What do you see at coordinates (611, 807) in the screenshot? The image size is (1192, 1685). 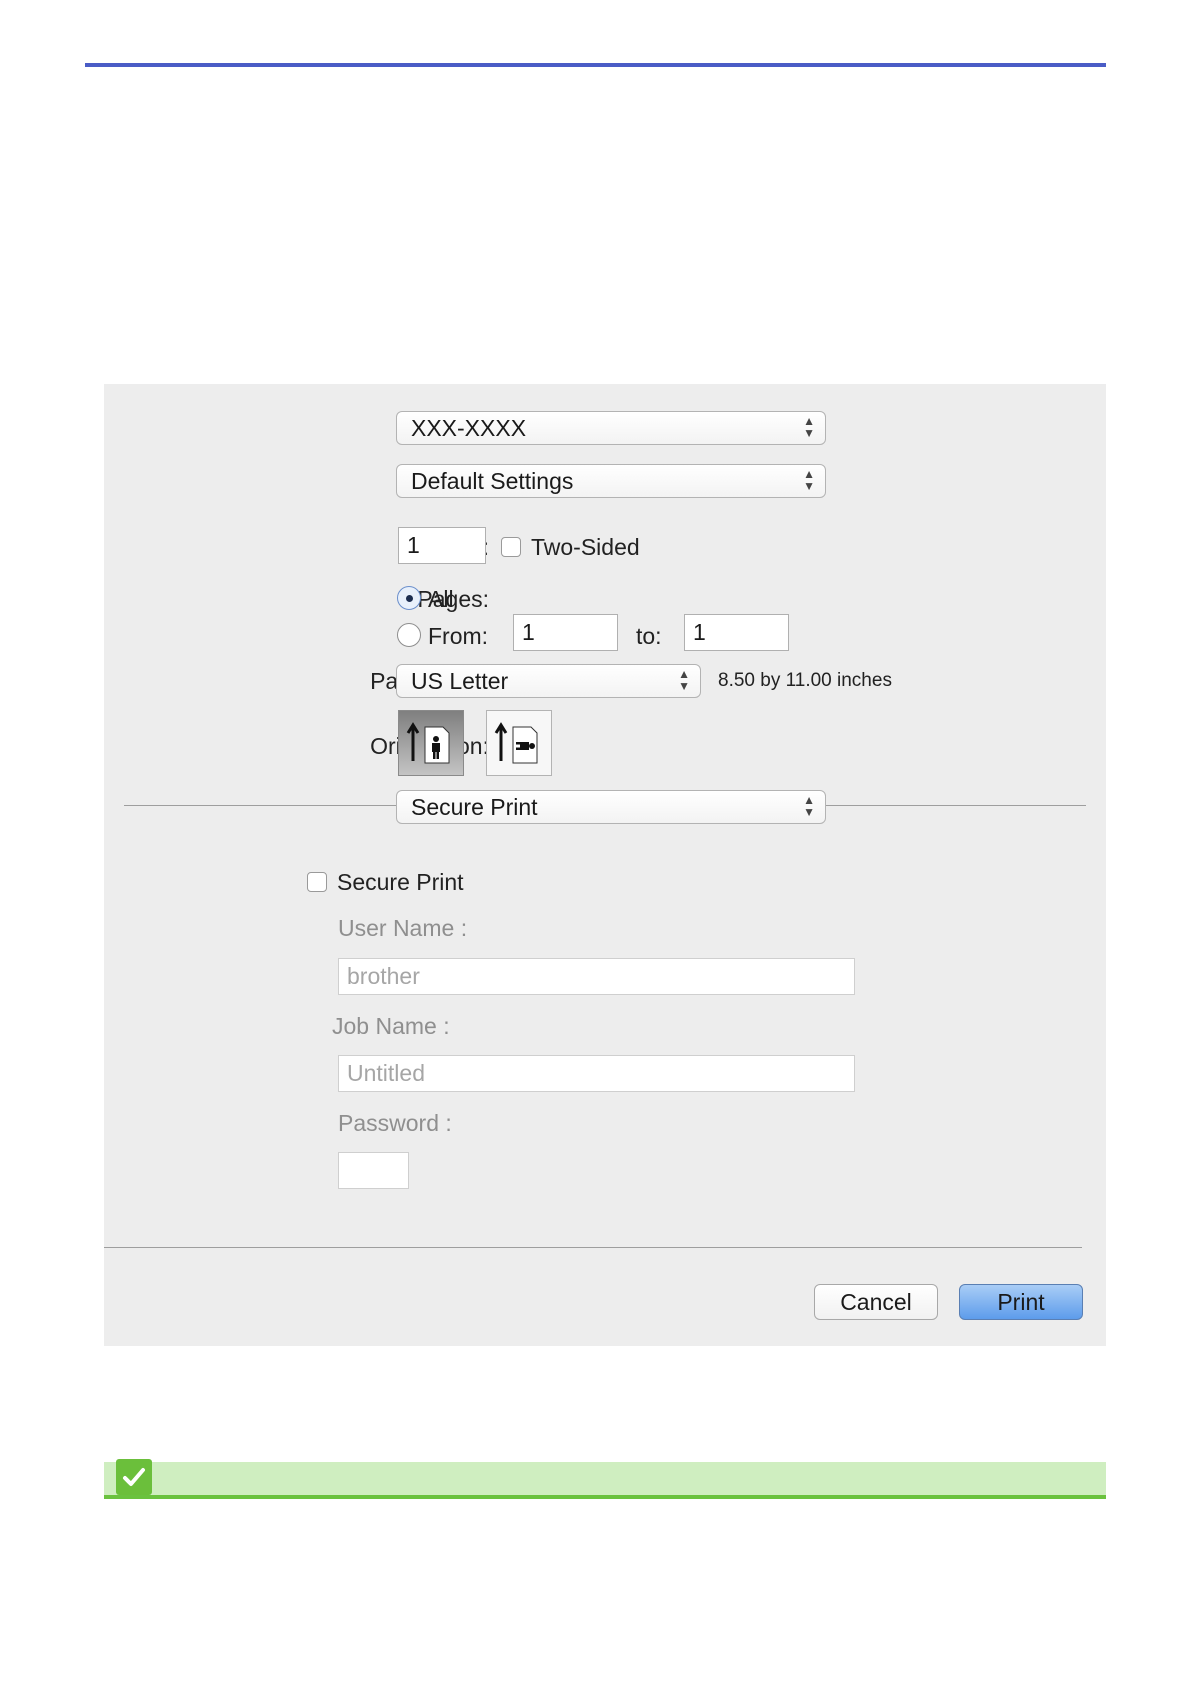 I see `section-popup: Secure Print ▲ ▼` at bounding box center [611, 807].